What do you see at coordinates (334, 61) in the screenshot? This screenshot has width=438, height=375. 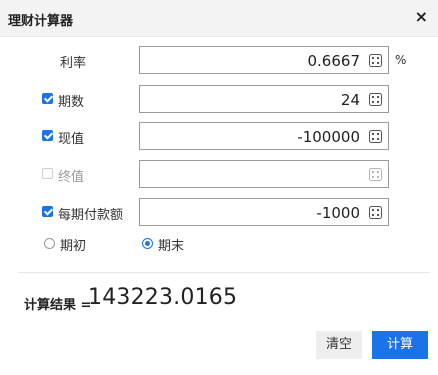 I see `rate-value: 0.6667` at bounding box center [334, 61].